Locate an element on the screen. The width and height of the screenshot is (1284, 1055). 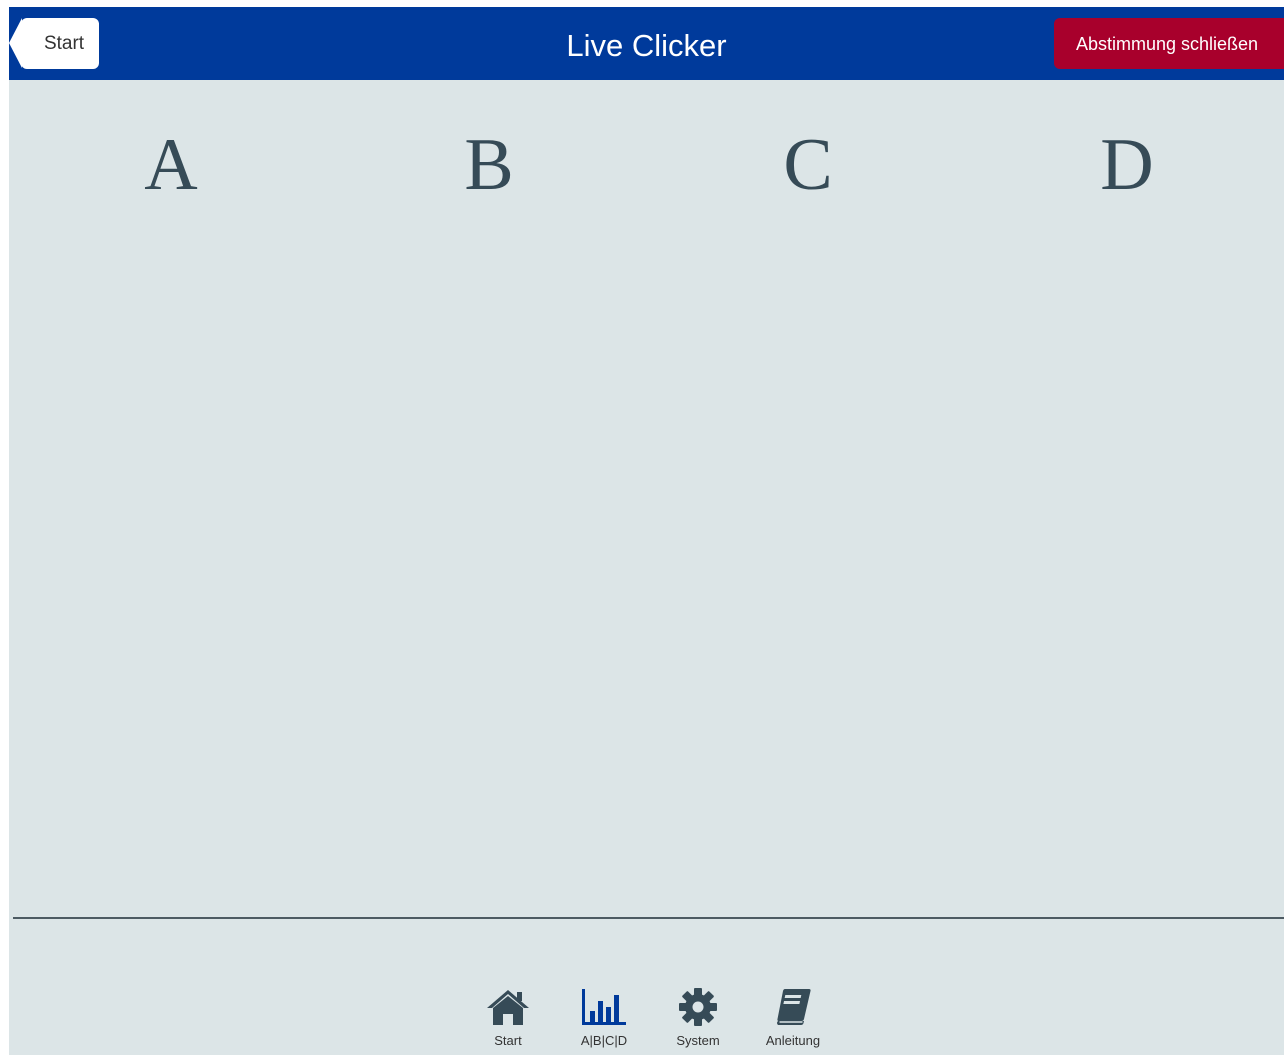
nav-label-abcd: A|B|C|D is located at coordinates (604, 1040).